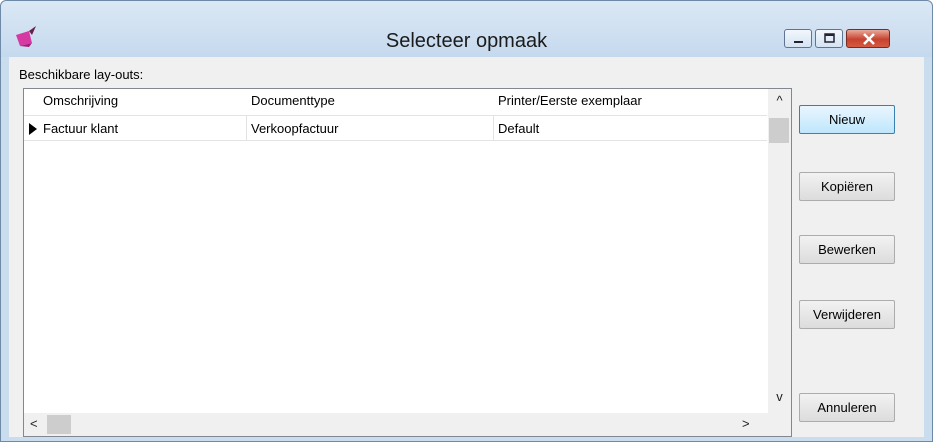  What do you see at coordinates (294, 128) in the screenshot?
I see `cell-document-type: Verkoopfactuur` at bounding box center [294, 128].